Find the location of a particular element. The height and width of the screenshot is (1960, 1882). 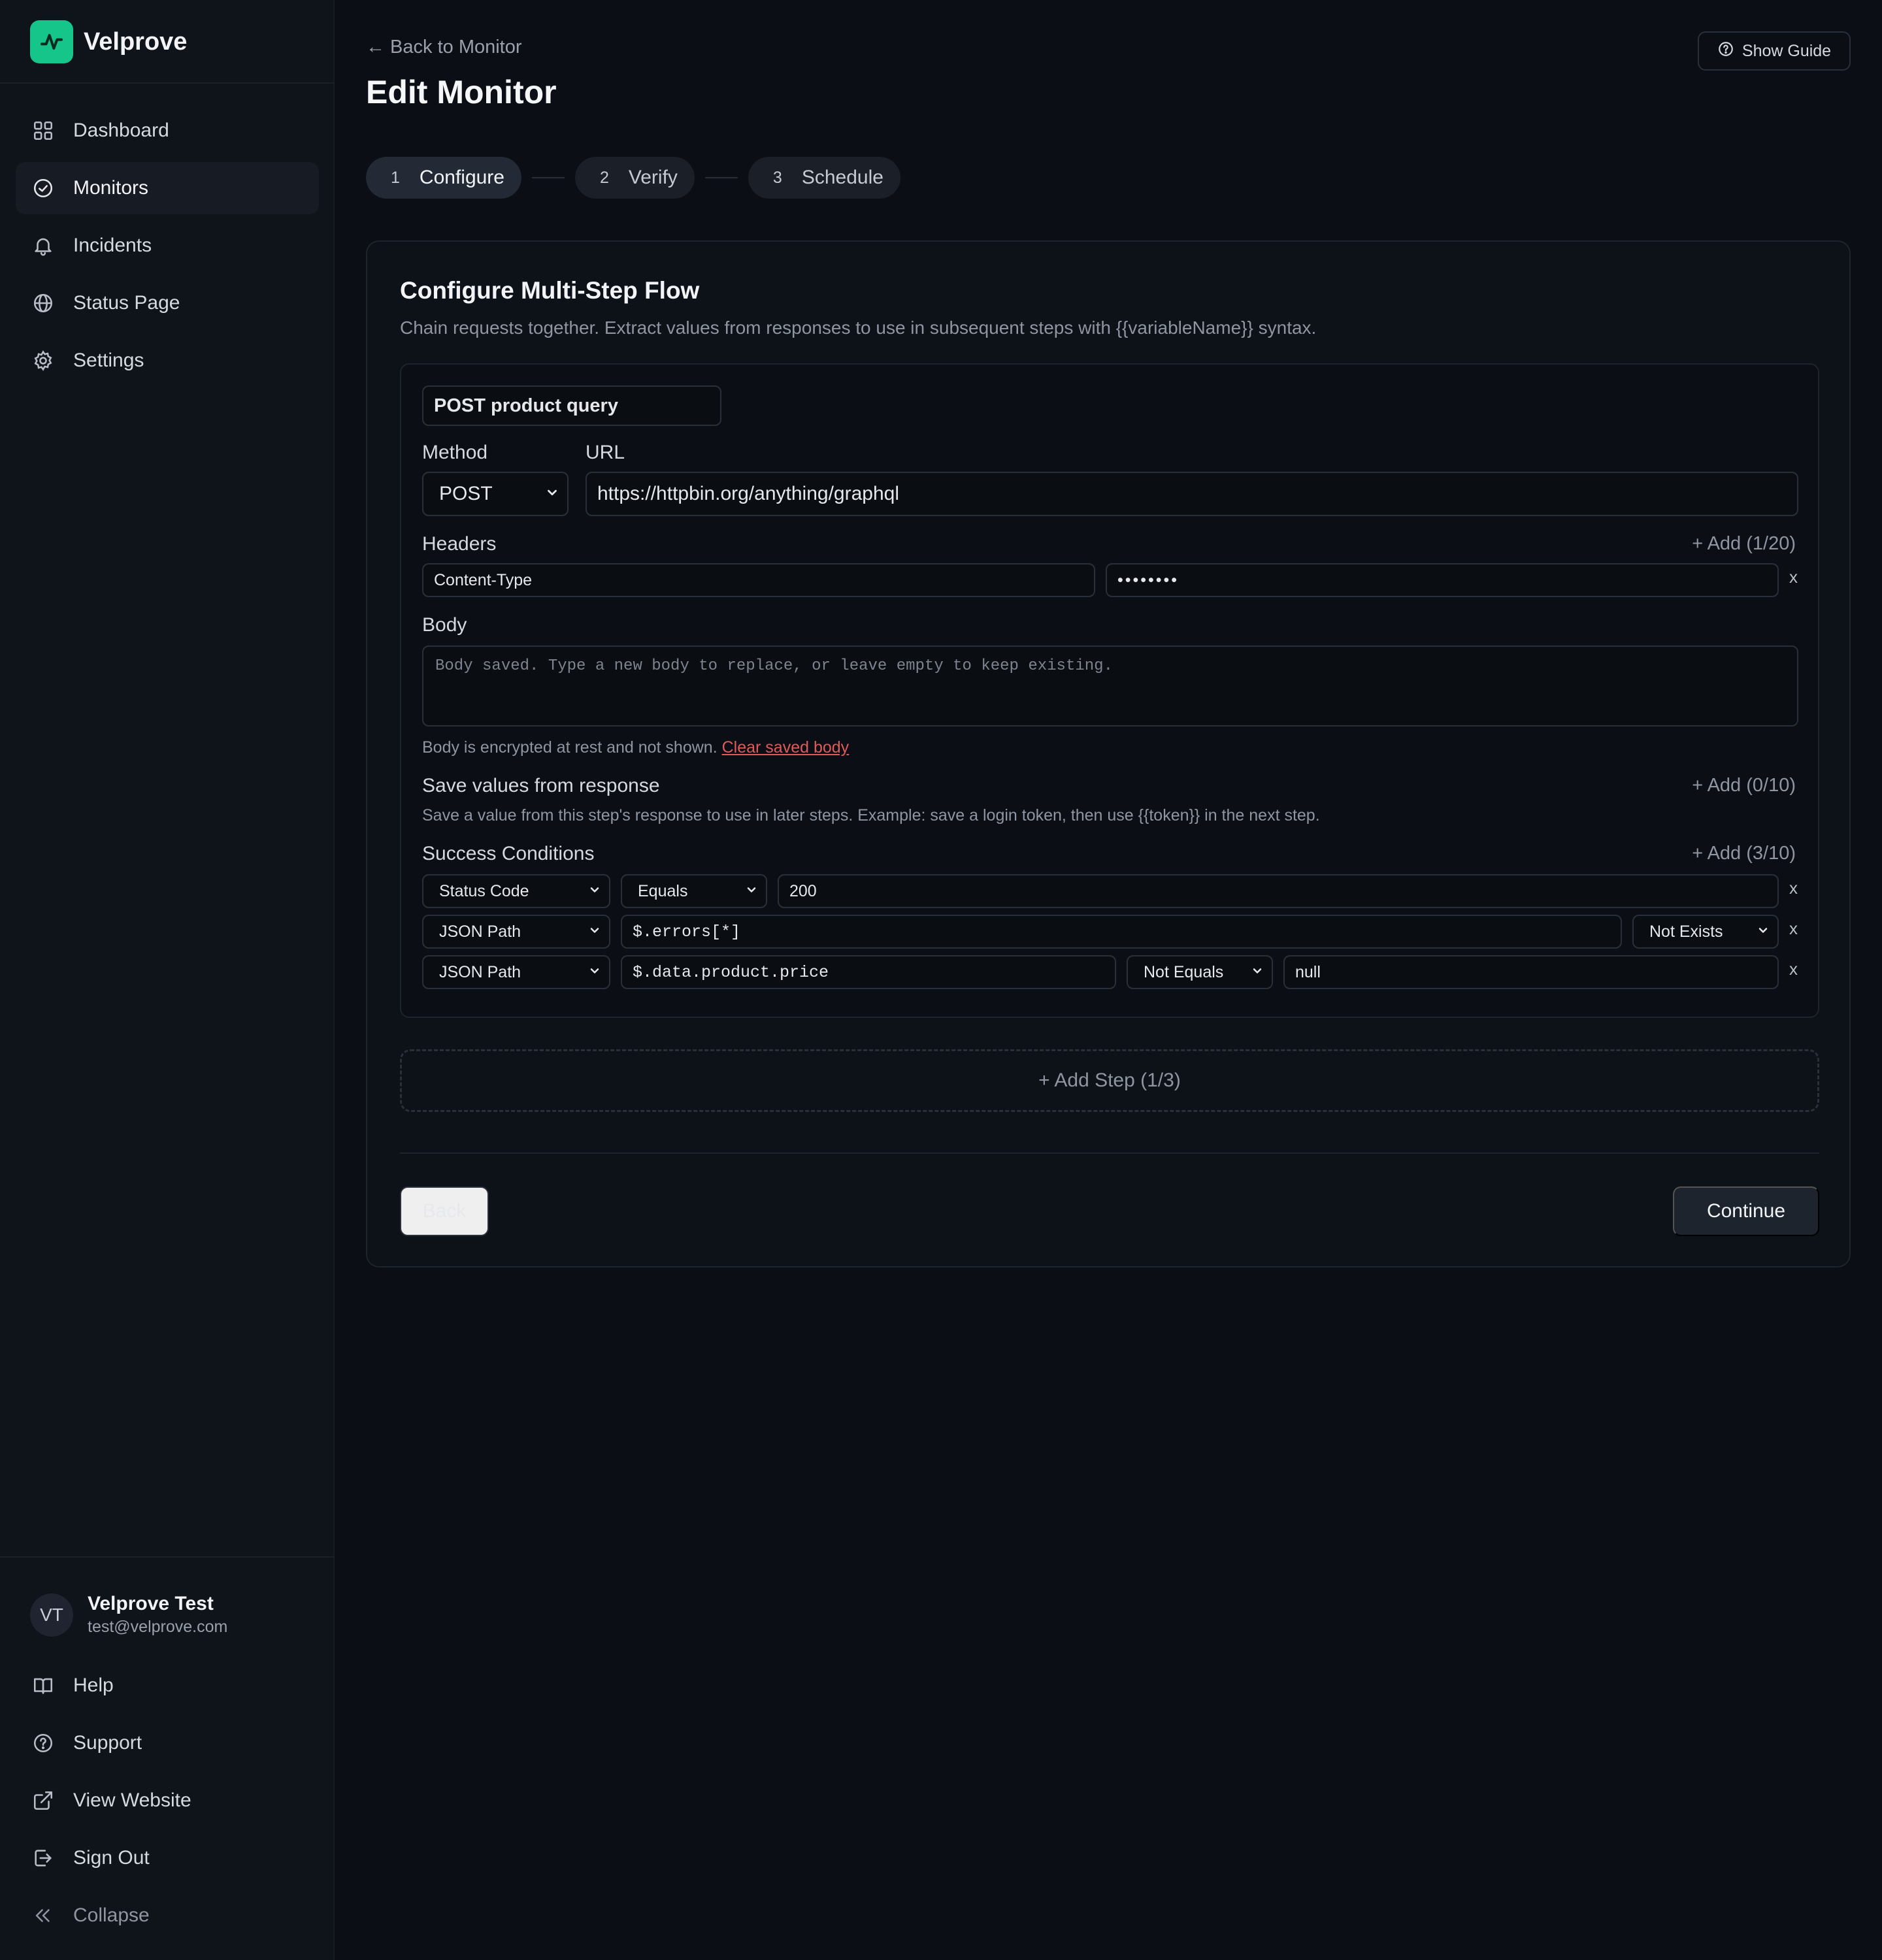

condition-operator-select: Equals is located at coordinates (694, 891).